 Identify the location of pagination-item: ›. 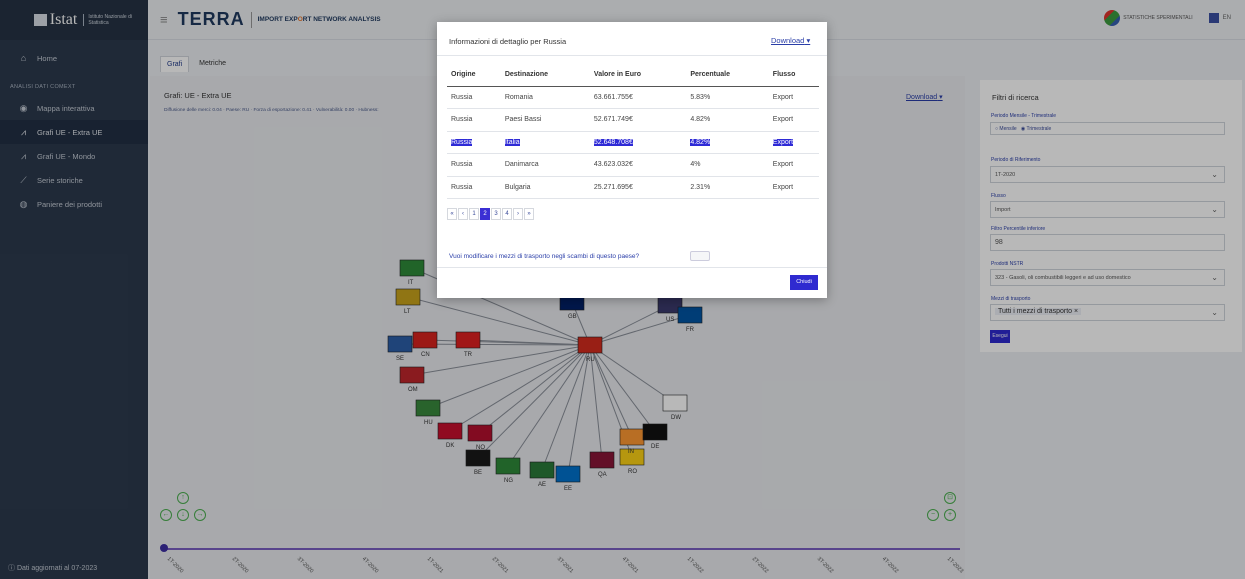
(518, 214).